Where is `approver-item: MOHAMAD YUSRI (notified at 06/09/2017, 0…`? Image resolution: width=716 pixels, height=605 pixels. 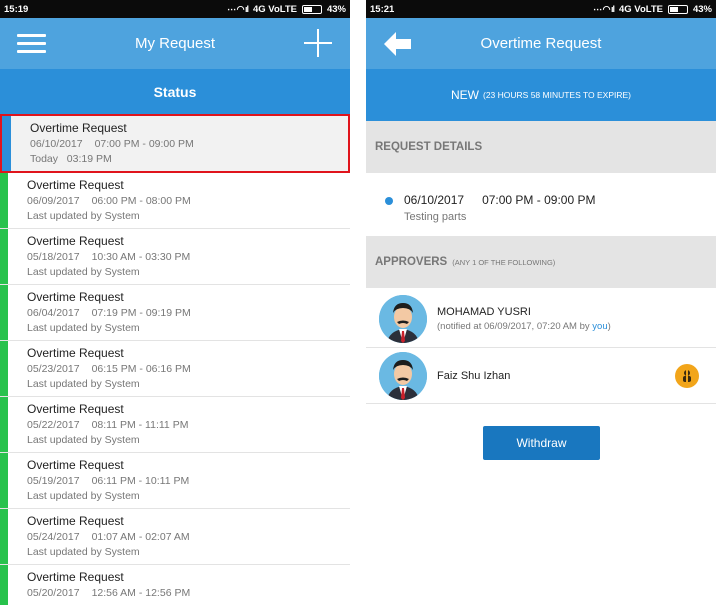
approver-item: MOHAMAD YUSRI (notified at 06/09/2017, 0… is located at coordinates (541, 319).